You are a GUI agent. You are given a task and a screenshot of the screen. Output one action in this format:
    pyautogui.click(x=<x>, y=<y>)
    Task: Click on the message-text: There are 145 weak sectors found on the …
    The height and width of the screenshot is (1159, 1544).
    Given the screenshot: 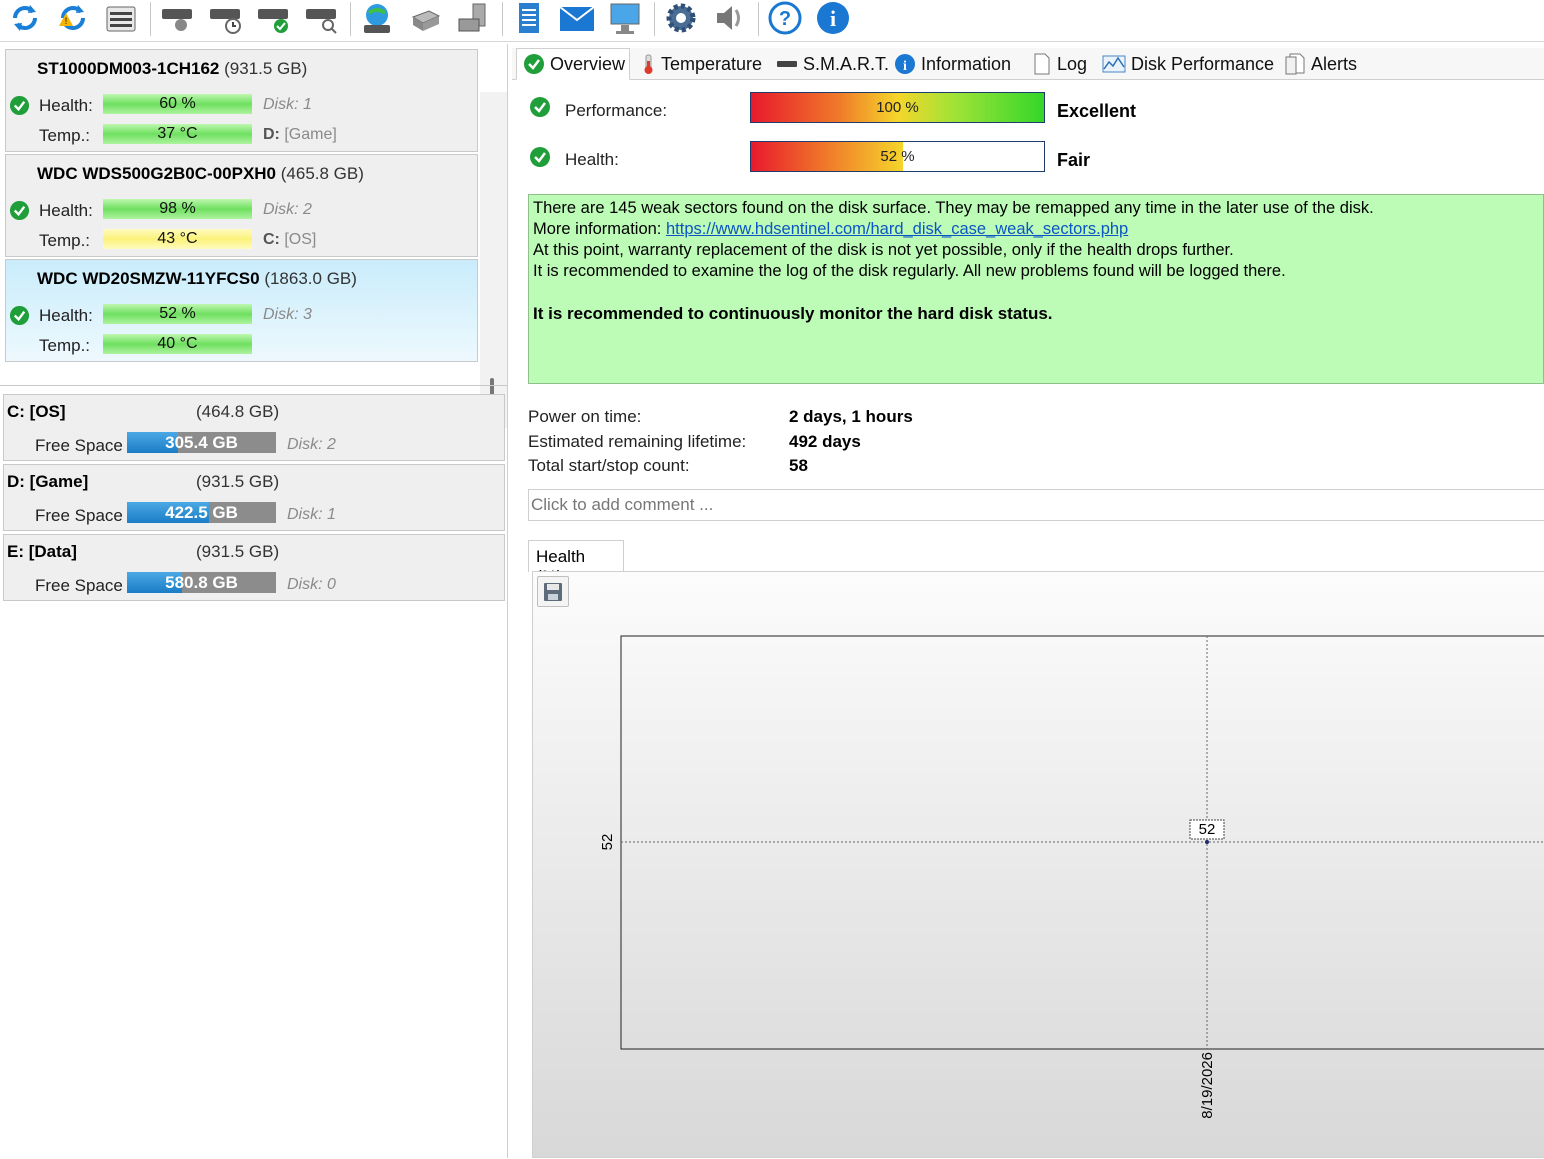 What is the action you would take?
    pyautogui.click(x=953, y=208)
    